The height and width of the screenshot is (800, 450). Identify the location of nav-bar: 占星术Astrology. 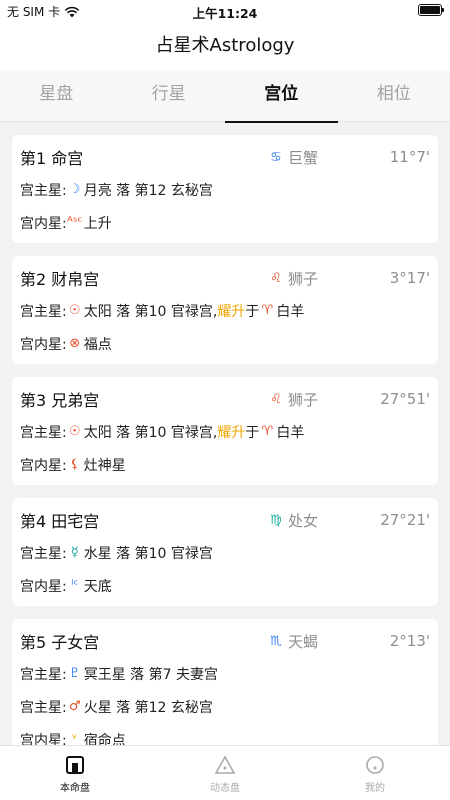
(225, 46).